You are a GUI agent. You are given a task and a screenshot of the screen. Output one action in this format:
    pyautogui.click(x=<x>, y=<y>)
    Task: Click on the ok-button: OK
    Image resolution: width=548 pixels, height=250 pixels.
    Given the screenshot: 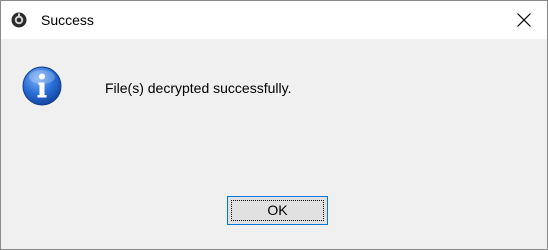 What is the action you would take?
    pyautogui.click(x=277, y=210)
    